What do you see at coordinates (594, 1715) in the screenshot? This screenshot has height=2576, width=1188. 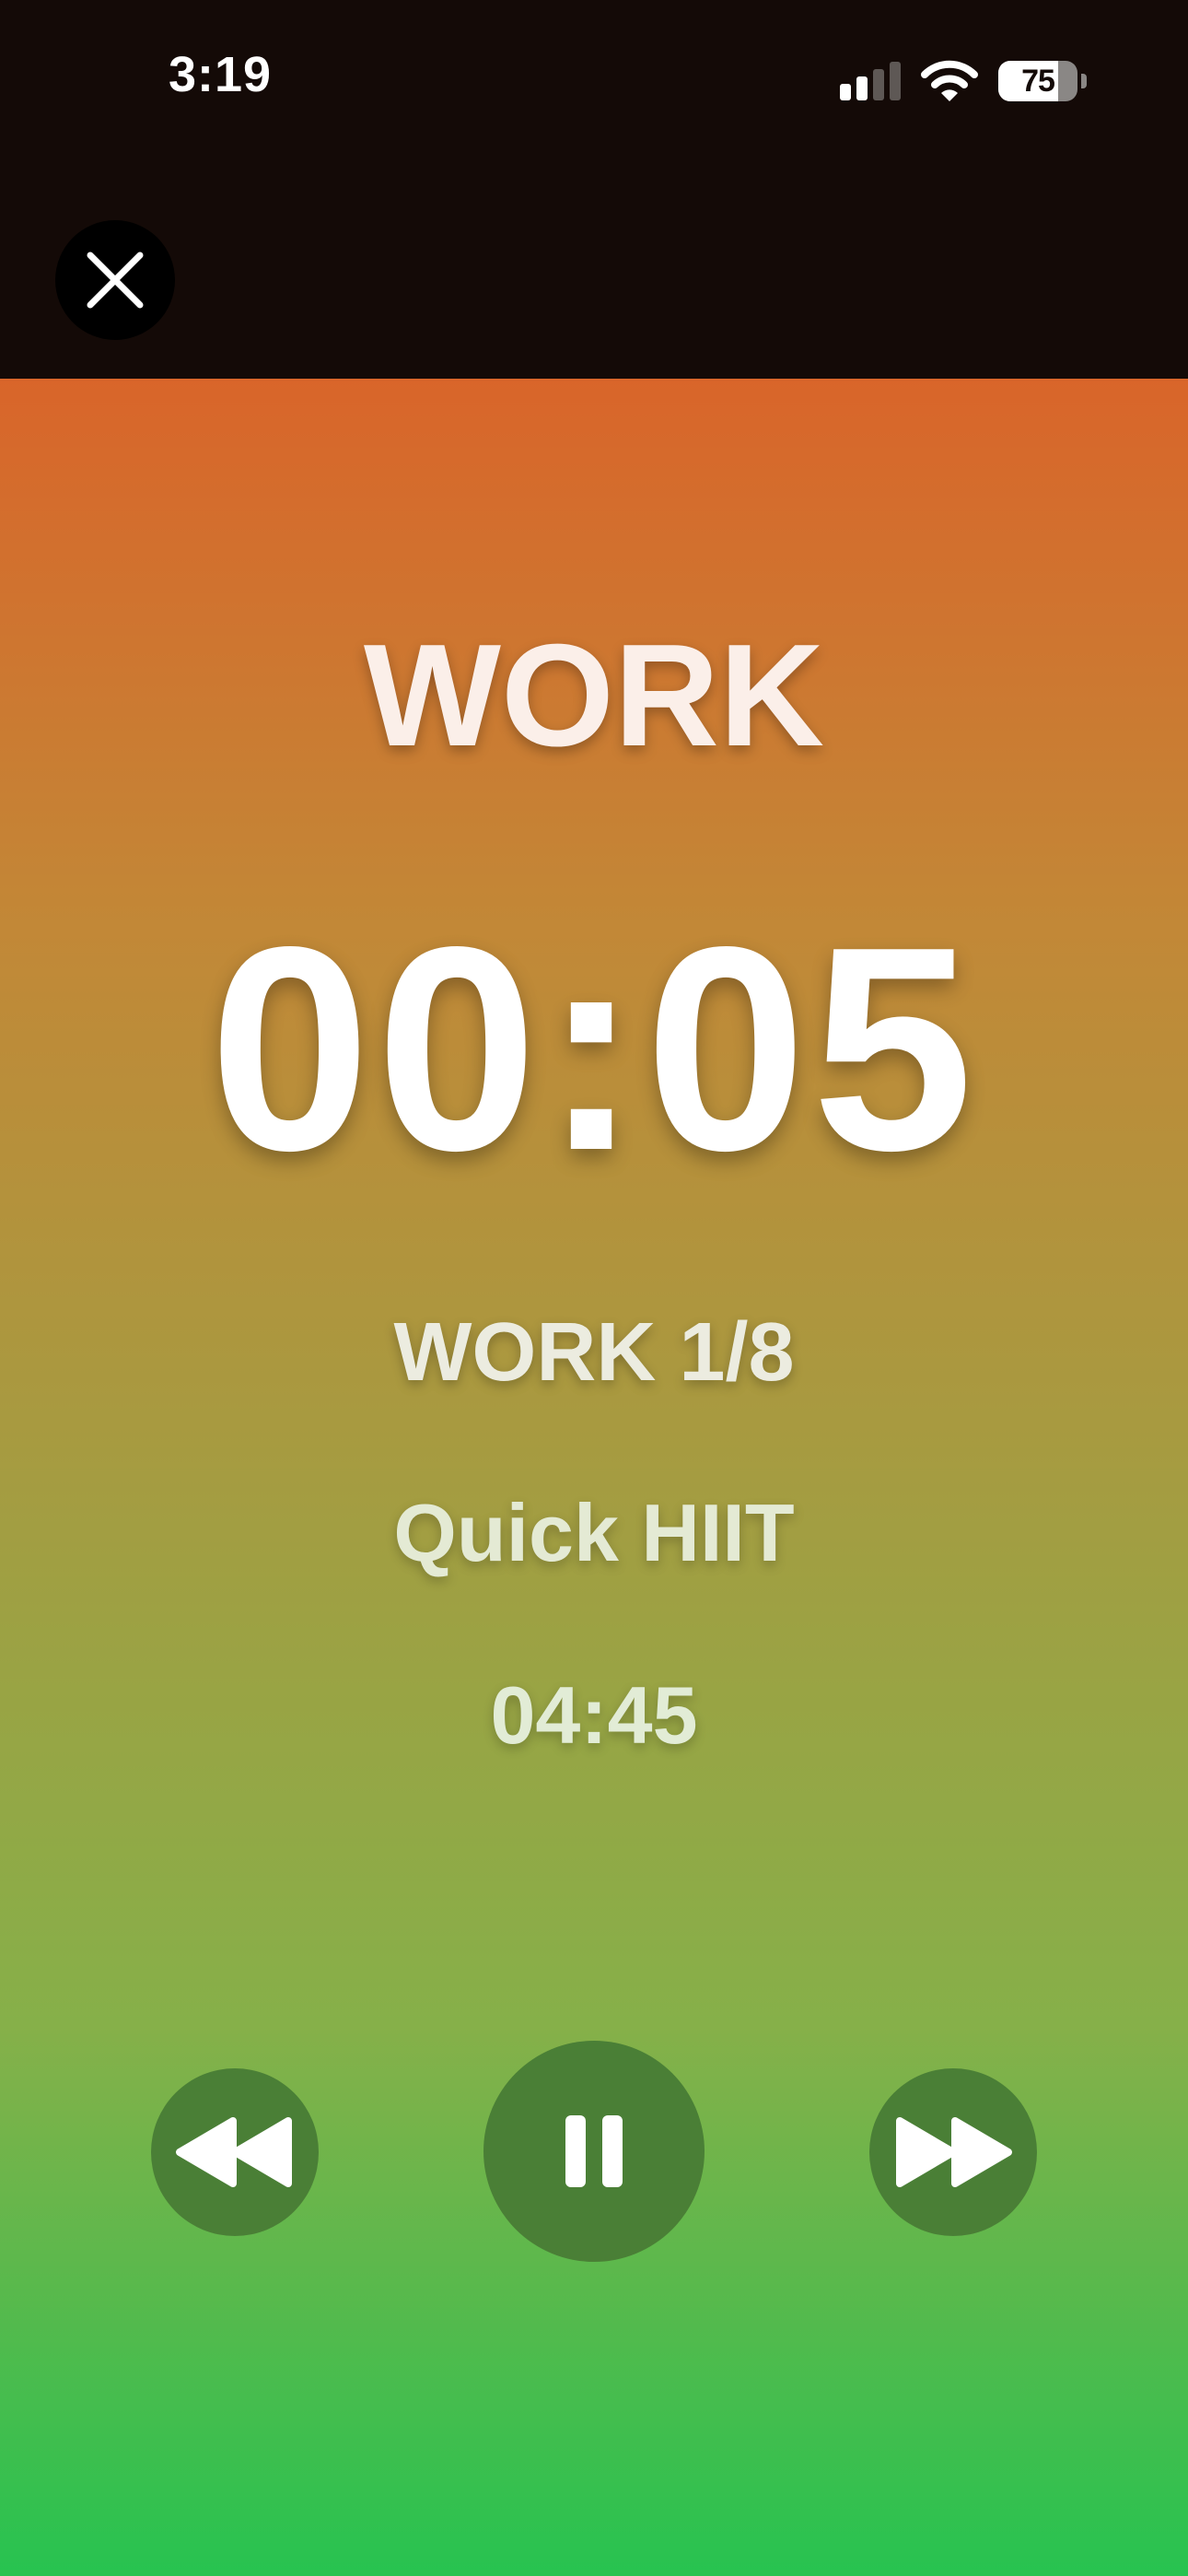 I see `total-time-remaining: 04:45` at bounding box center [594, 1715].